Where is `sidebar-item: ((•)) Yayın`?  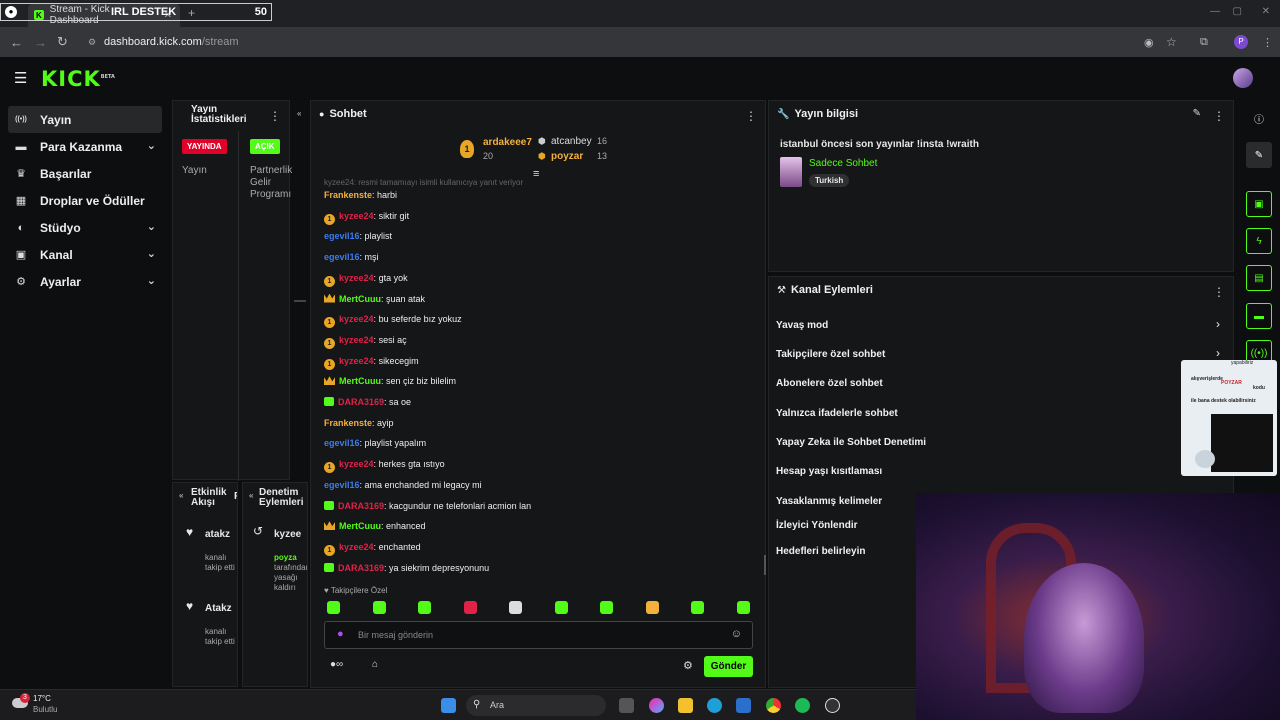
sidebar-item: ((•)) Yayın is located at coordinates (85, 119).